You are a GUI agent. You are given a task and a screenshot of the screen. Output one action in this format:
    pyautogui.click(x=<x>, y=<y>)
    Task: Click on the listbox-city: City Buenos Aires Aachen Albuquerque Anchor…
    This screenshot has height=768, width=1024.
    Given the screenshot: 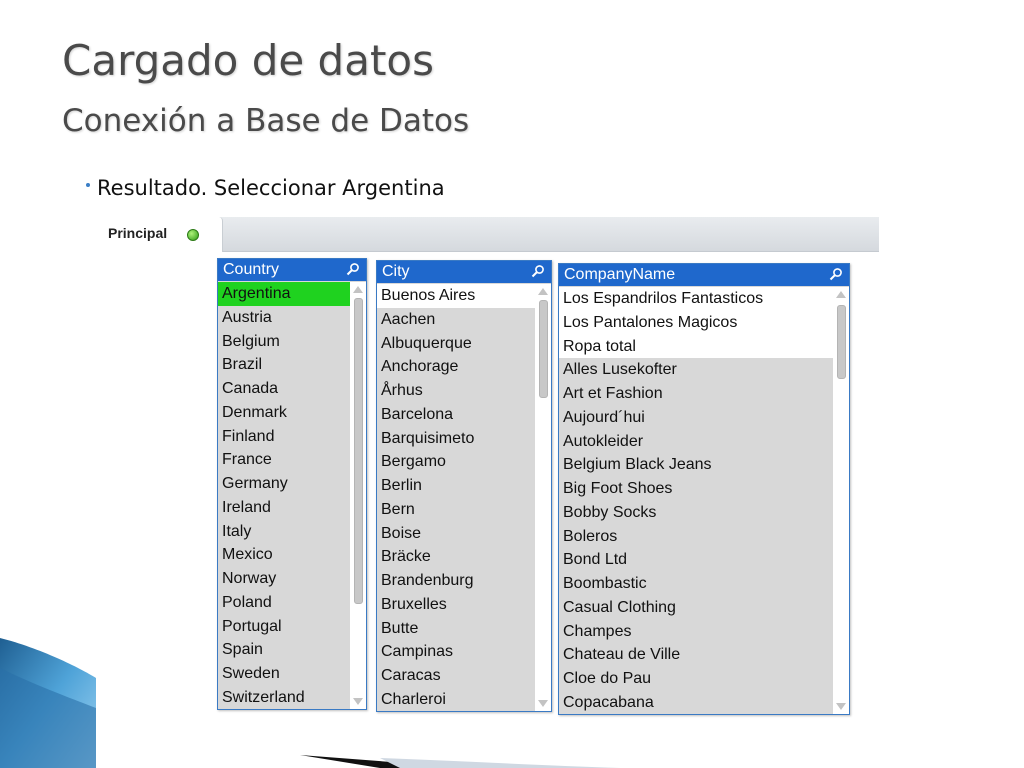 What is the action you would take?
    pyautogui.click(x=464, y=486)
    